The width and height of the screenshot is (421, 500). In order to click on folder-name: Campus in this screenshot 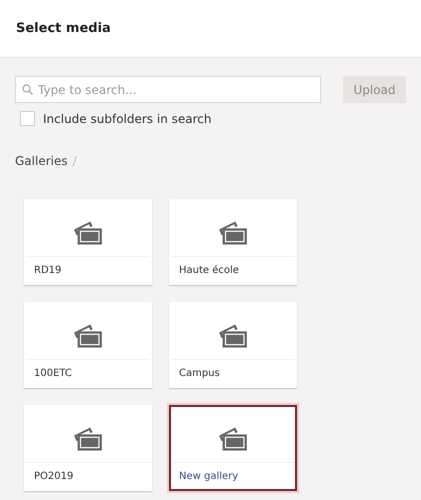, I will do `click(199, 373)`.